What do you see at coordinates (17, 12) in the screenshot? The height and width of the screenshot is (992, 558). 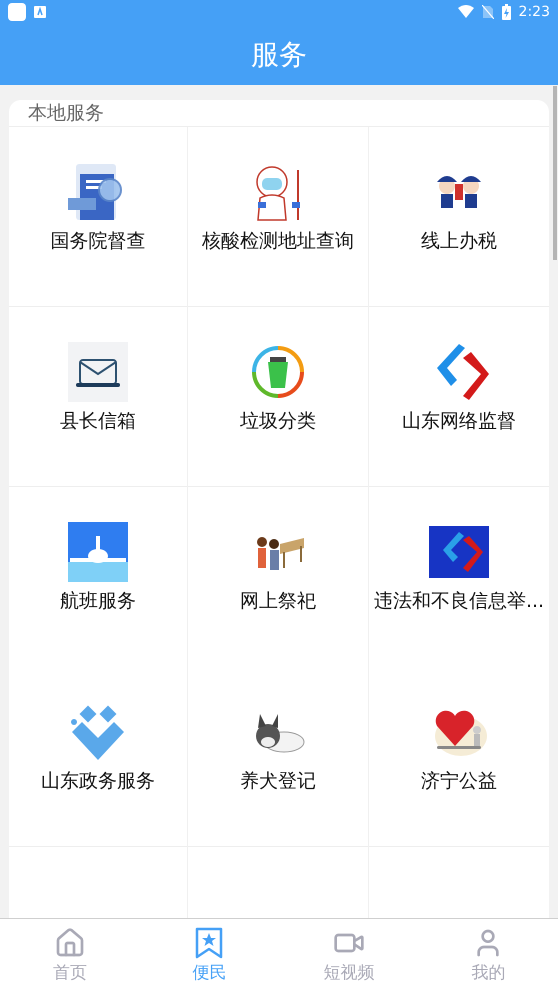 I see `notification-icon` at bounding box center [17, 12].